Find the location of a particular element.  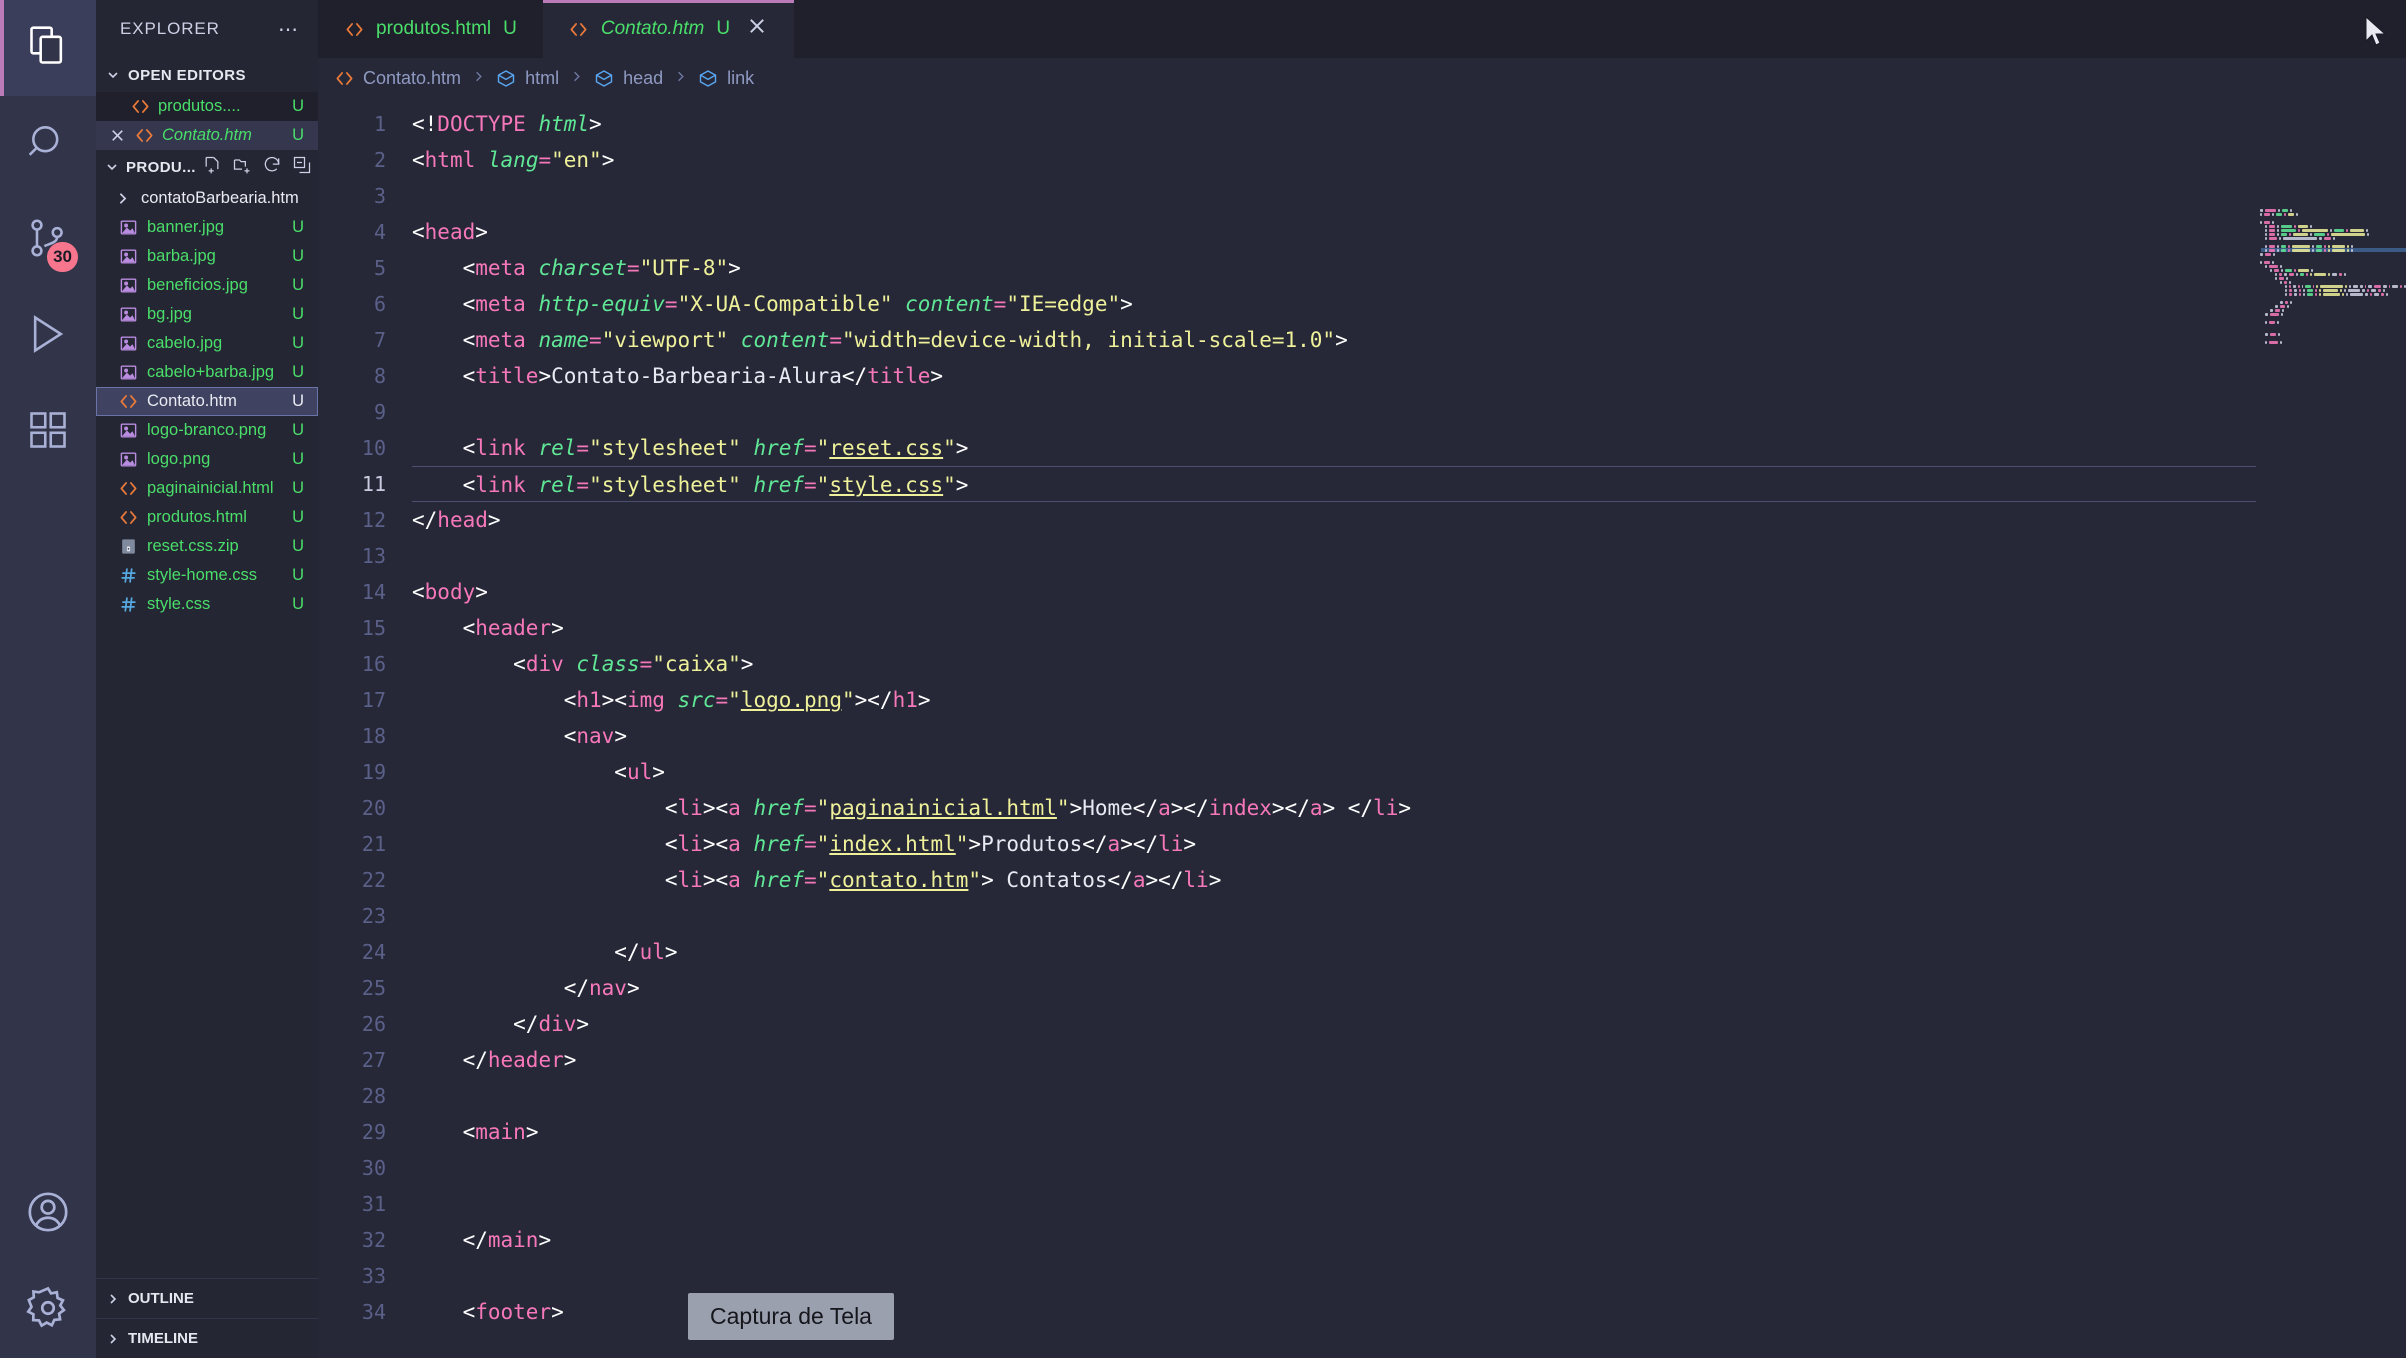

breadcrumb-item: Contato.htm is located at coordinates (397, 78).